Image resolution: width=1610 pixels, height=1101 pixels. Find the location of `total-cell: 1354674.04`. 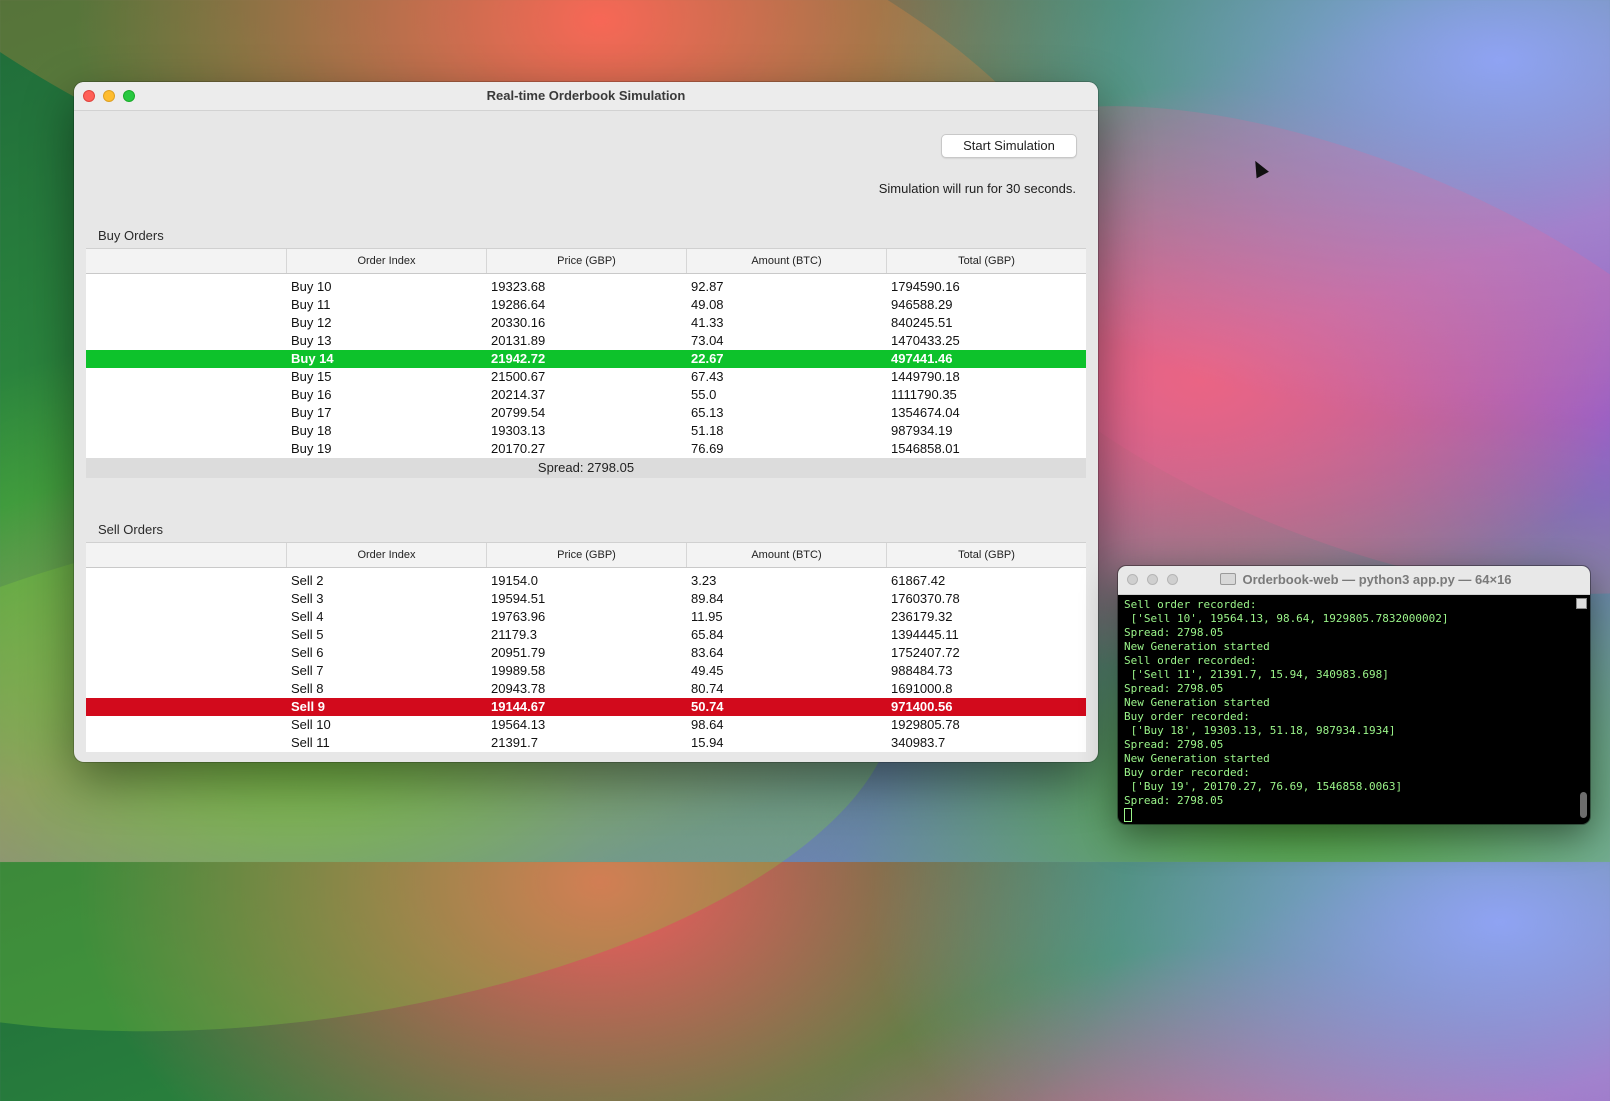

total-cell: 1354674.04 is located at coordinates (925, 412).